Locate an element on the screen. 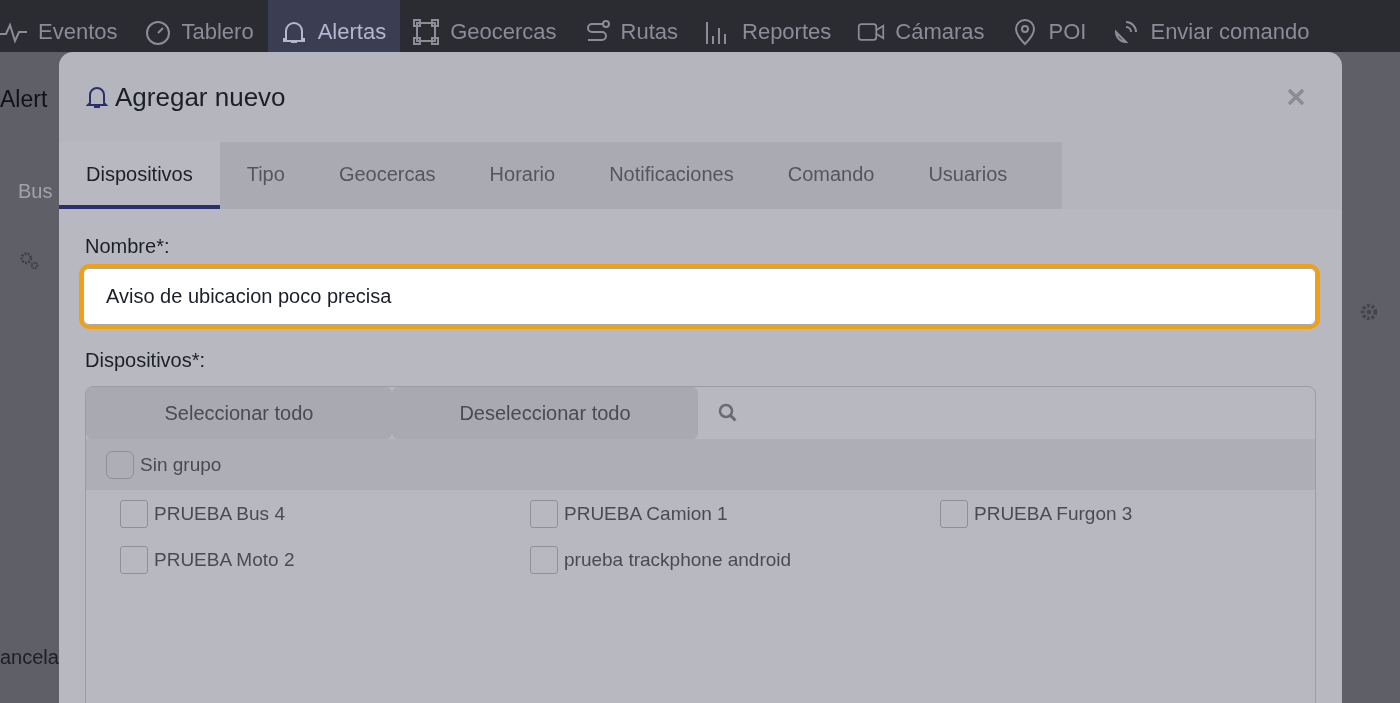  search-icon is located at coordinates (728, 413).